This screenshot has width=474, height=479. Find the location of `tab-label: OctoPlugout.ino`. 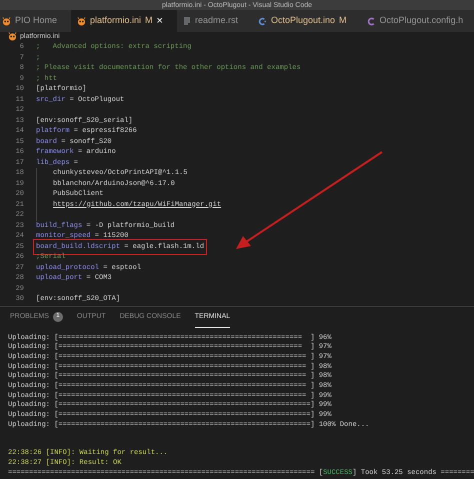

tab-label: OctoPlugout.ino is located at coordinates (303, 21).